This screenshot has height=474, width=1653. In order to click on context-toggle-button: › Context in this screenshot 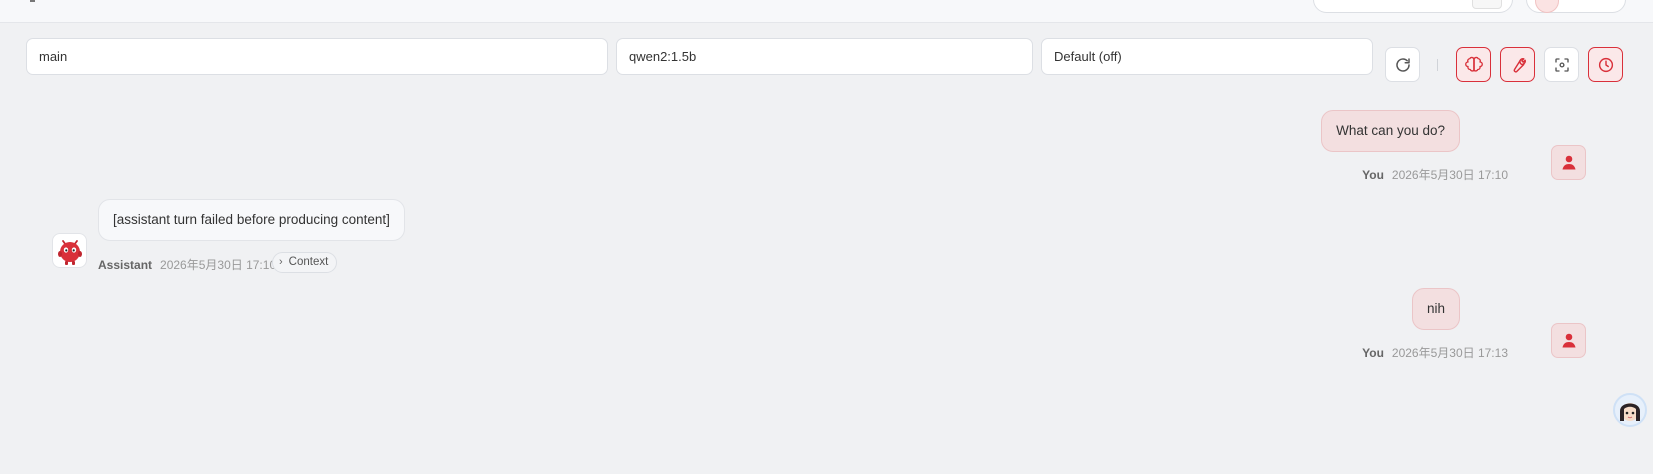, I will do `click(305, 262)`.